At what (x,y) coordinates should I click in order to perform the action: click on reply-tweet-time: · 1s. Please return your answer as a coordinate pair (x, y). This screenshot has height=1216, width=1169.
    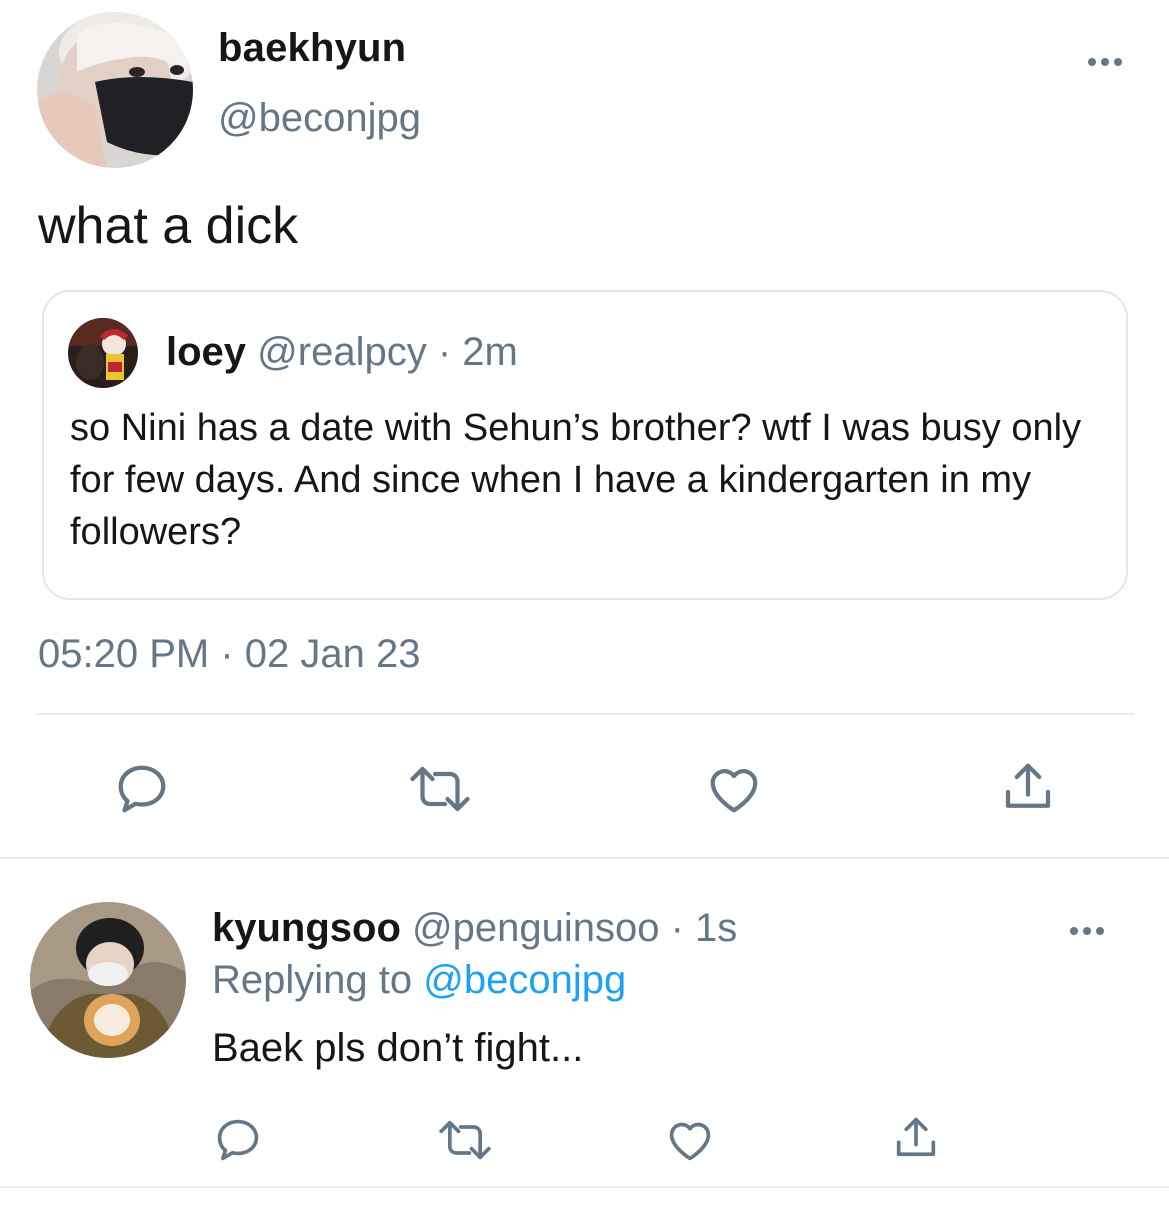
    Looking at the image, I should click on (698, 928).